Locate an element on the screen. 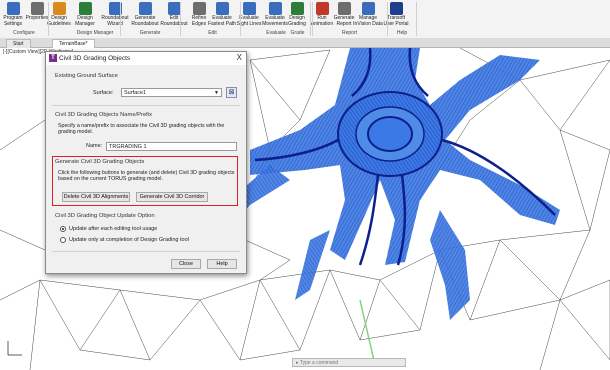  ucs-icon is located at coordinates (14, 348).